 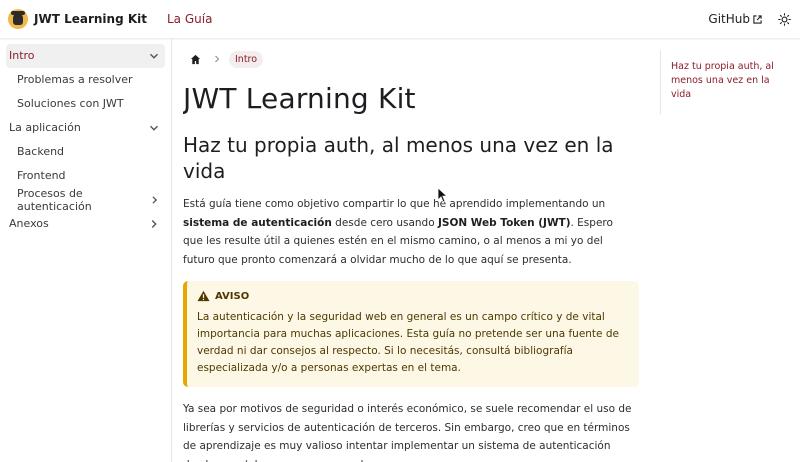 I want to click on sidebar-item-problemas: Problemas a resolver, so click(x=85, y=80).